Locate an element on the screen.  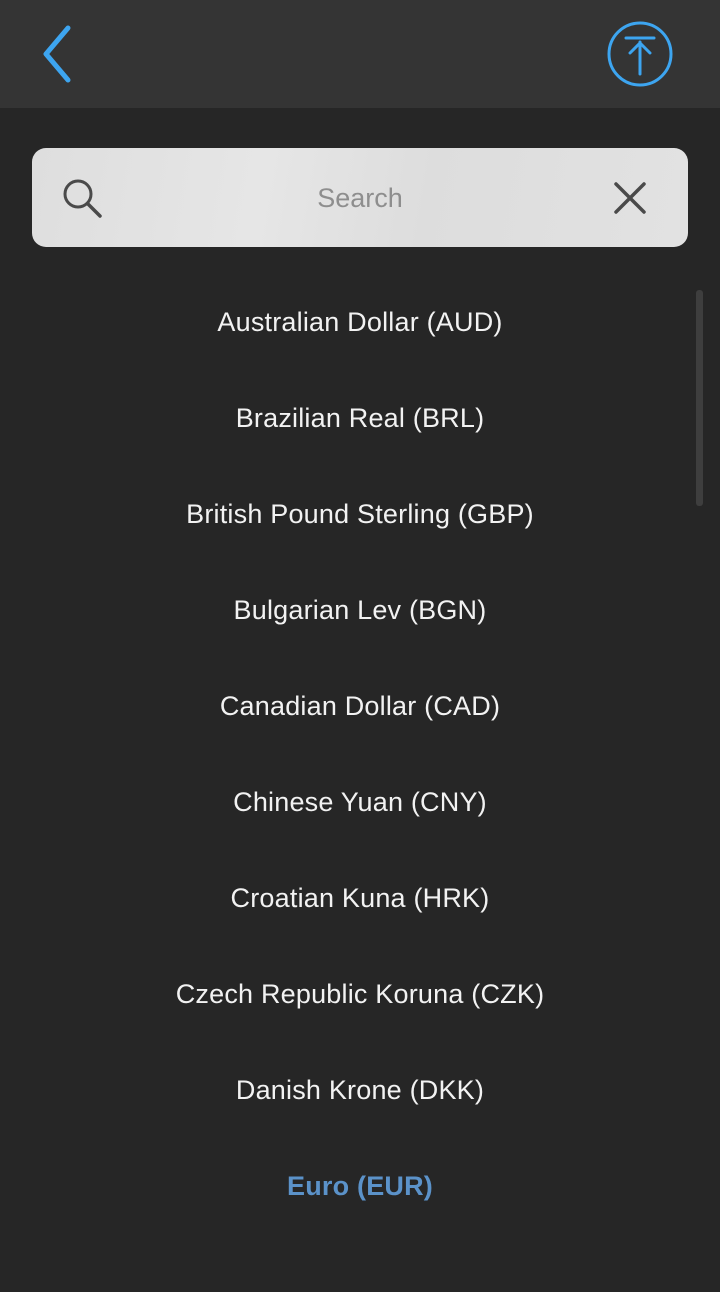
search-bar is located at coordinates (360, 197).